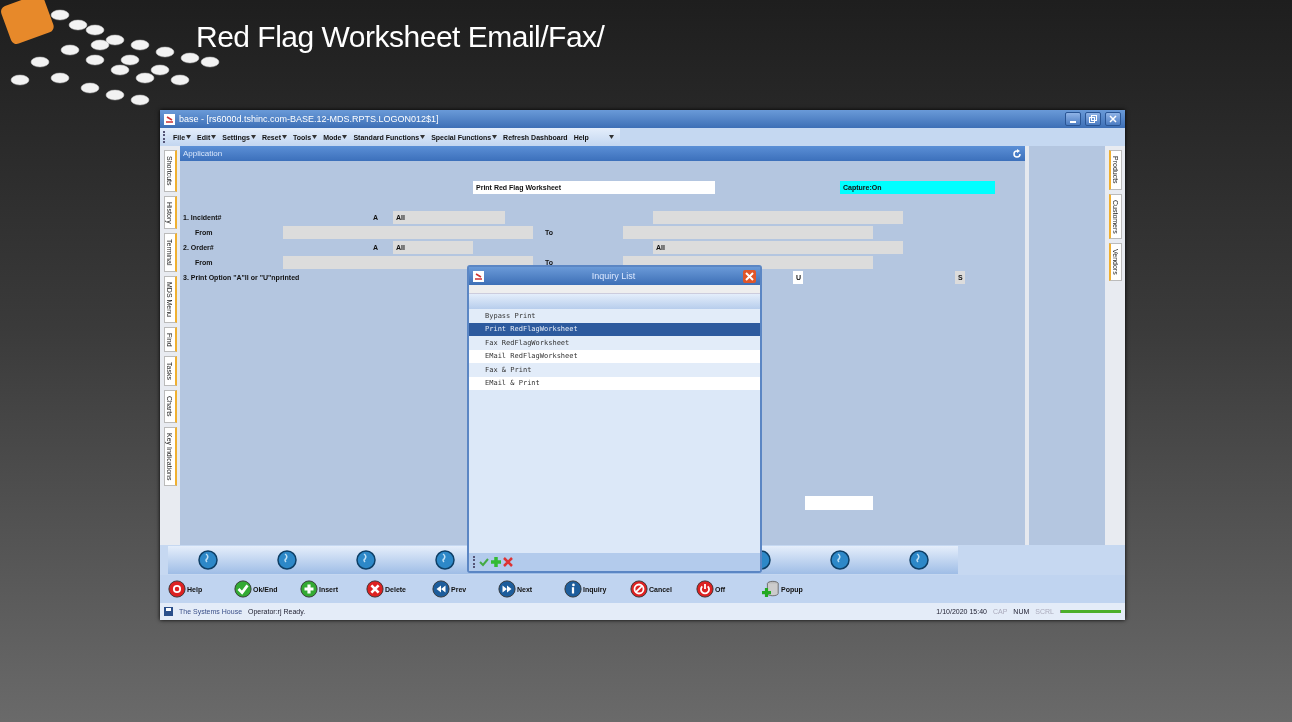 Image resolution: width=1292 pixels, height=722 pixels. I want to click on dialog-title: Inquiry List, so click(613, 276).